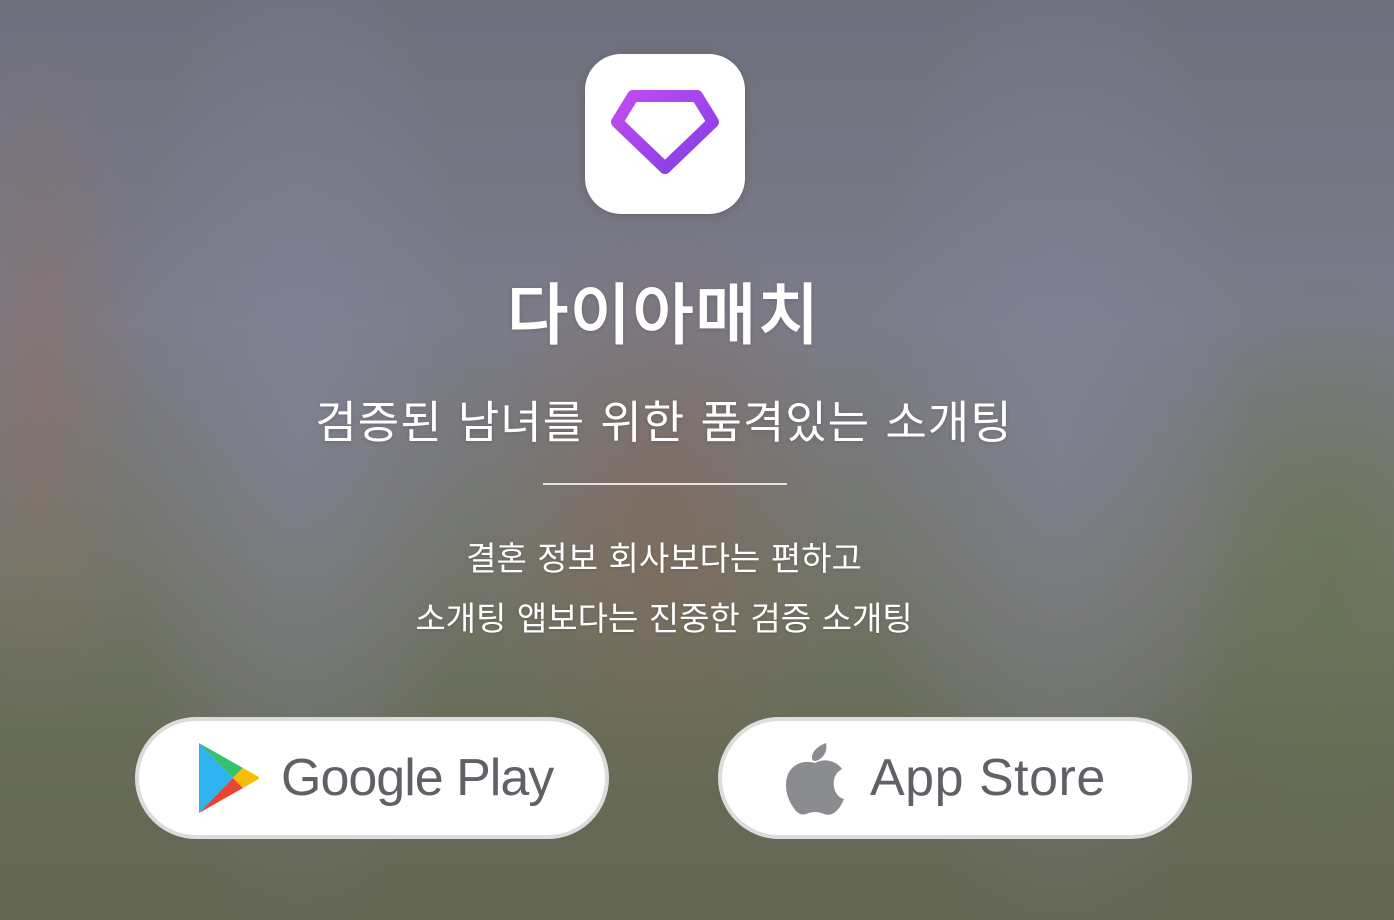 The image size is (1394, 920). I want to click on diamond-heart-icon, so click(665, 134).